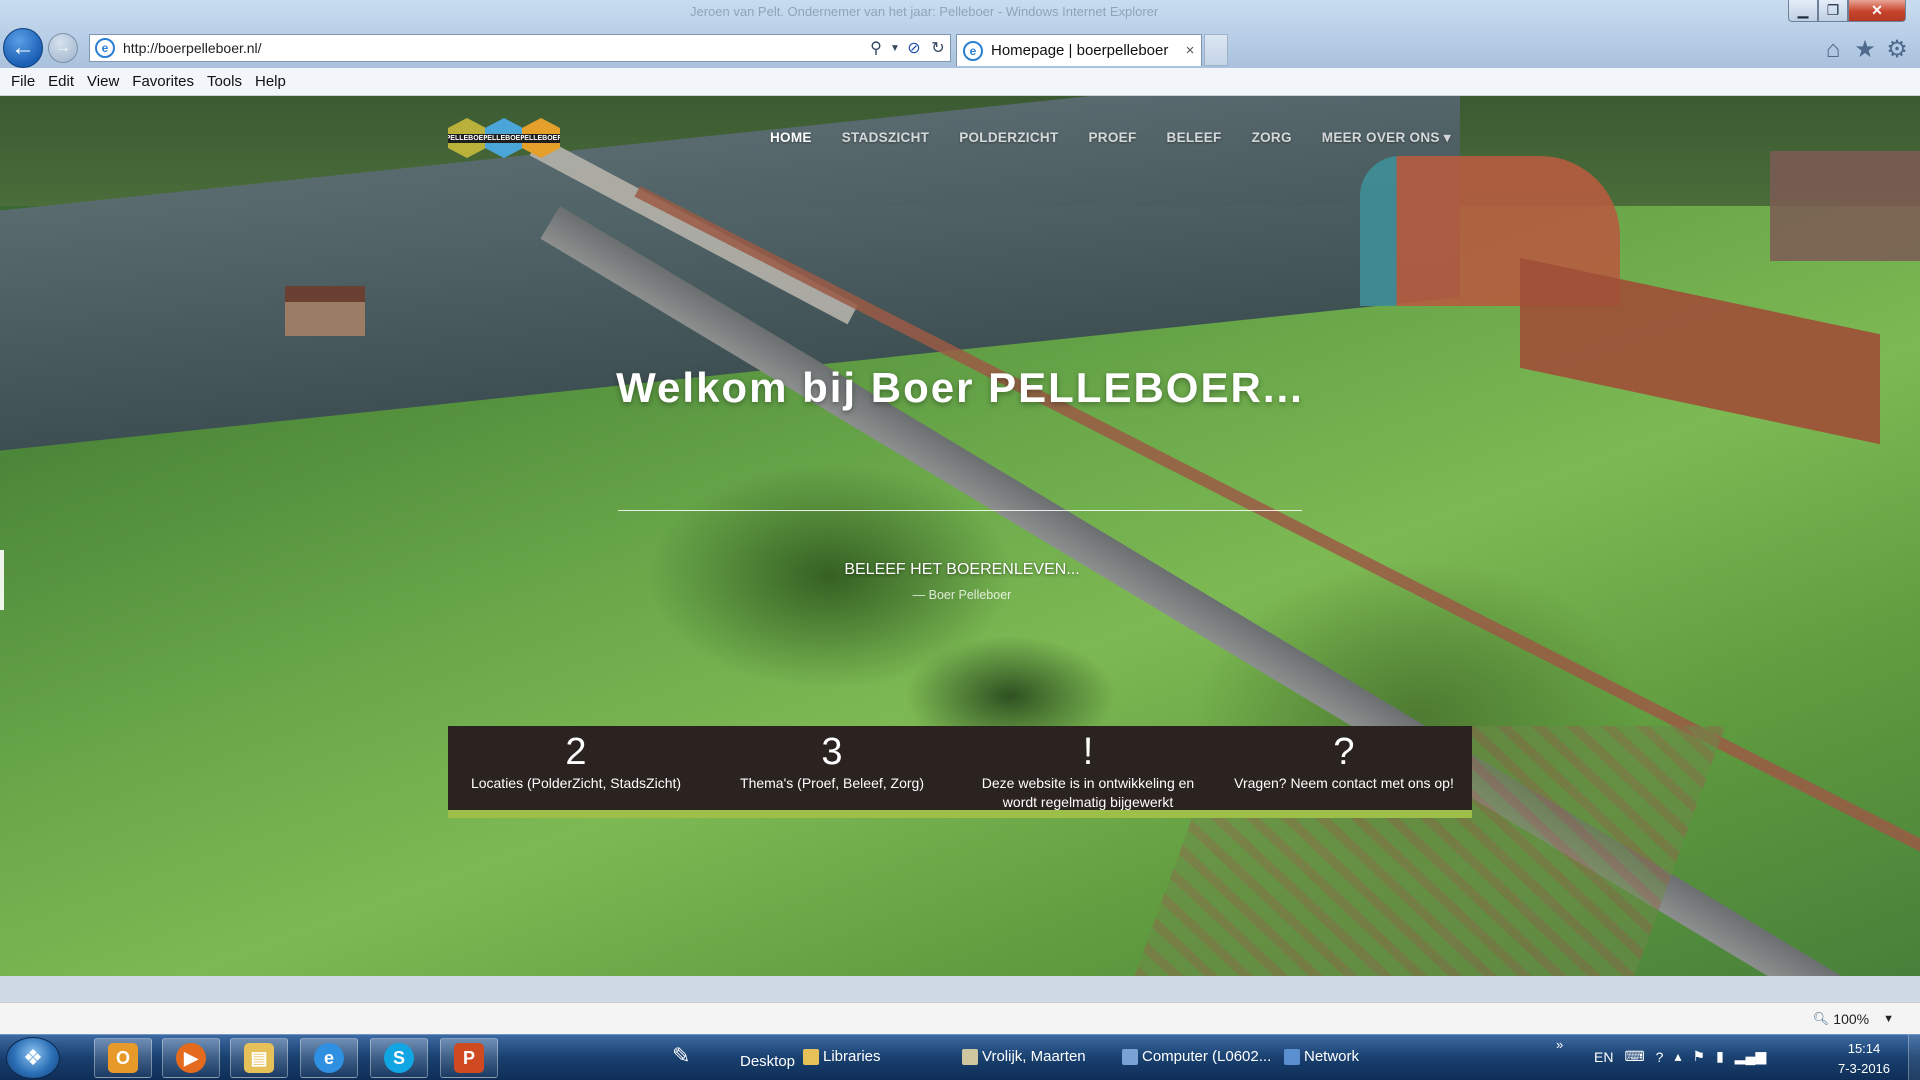 The height and width of the screenshot is (1080, 1920). What do you see at coordinates (467, 138) in the screenshot?
I see `logo-hex-1: PELLEBOER` at bounding box center [467, 138].